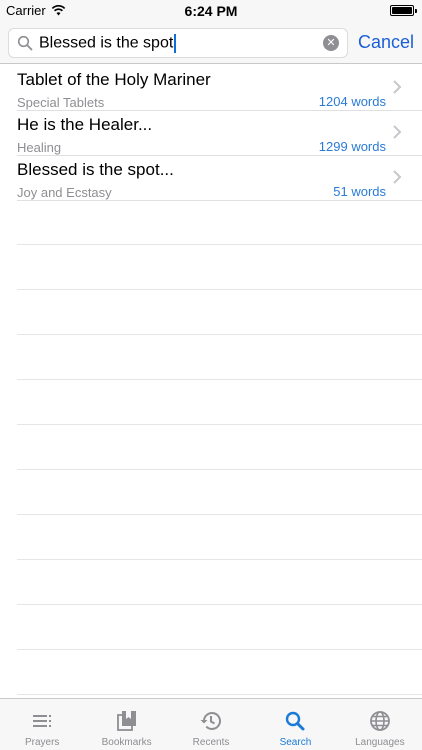  What do you see at coordinates (181, 43) in the screenshot?
I see `search-input: Blessed is the spot` at bounding box center [181, 43].